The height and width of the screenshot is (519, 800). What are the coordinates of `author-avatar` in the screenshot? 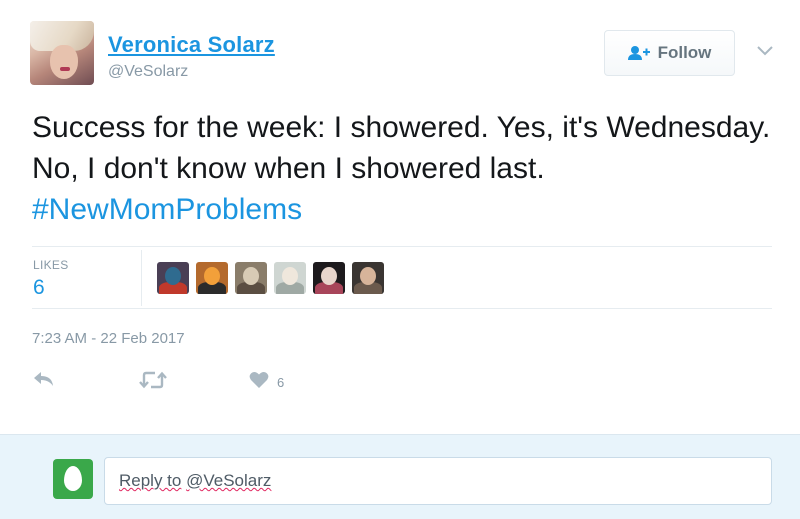 It's located at (62, 53).